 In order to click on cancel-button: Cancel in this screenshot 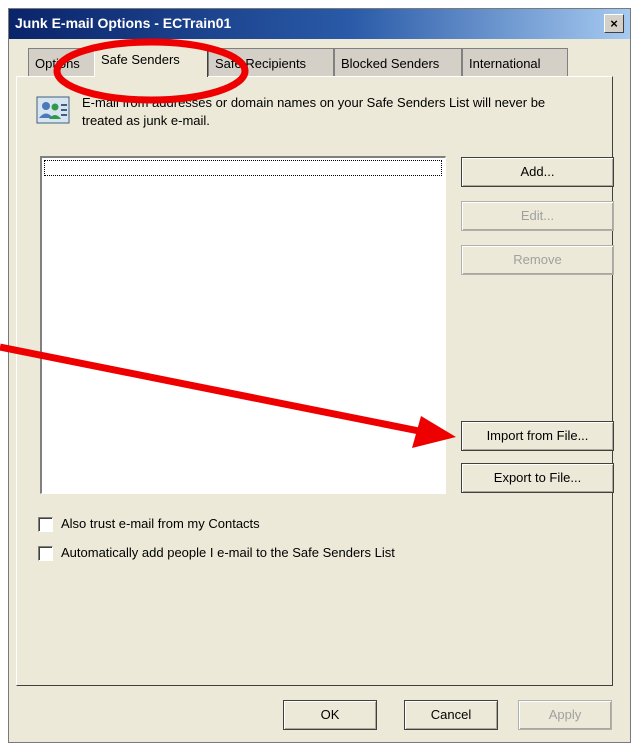, I will do `click(451, 715)`.